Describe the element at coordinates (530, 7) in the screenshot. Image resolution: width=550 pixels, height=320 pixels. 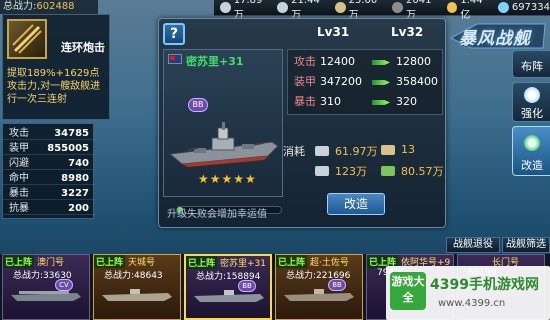
I see `resource-value: 697334` at that location.